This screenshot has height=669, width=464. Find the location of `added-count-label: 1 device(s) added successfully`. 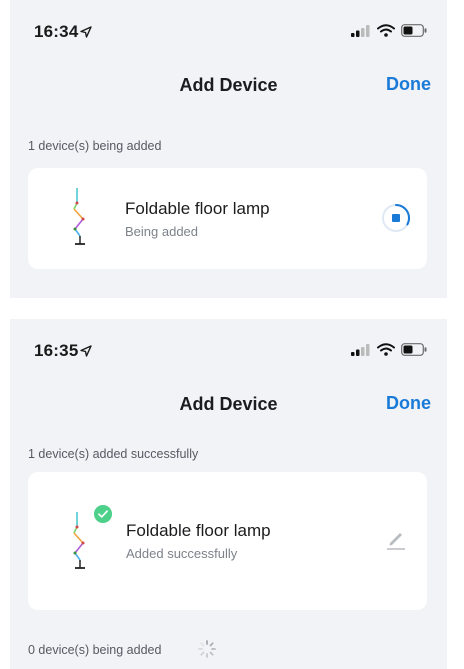

added-count-label: 1 device(s) added successfully is located at coordinates (113, 454).